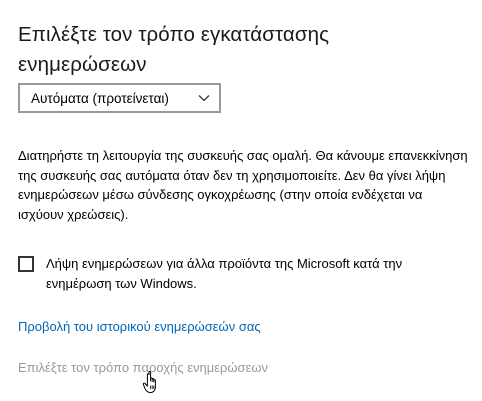 This screenshot has width=482, height=401. Describe the element at coordinates (139, 327) in the screenshot. I see `view-update-history-link: Προβολή του ιστορικού ενημερώσεών σας` at that location.